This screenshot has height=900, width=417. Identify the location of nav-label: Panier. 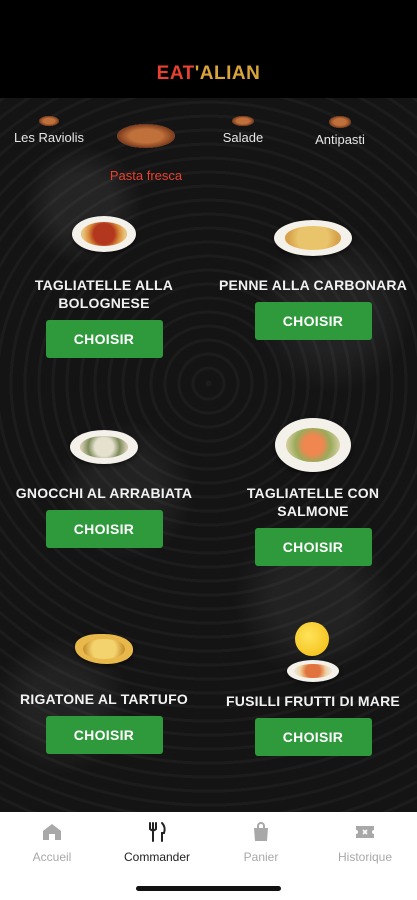
(261, 857).